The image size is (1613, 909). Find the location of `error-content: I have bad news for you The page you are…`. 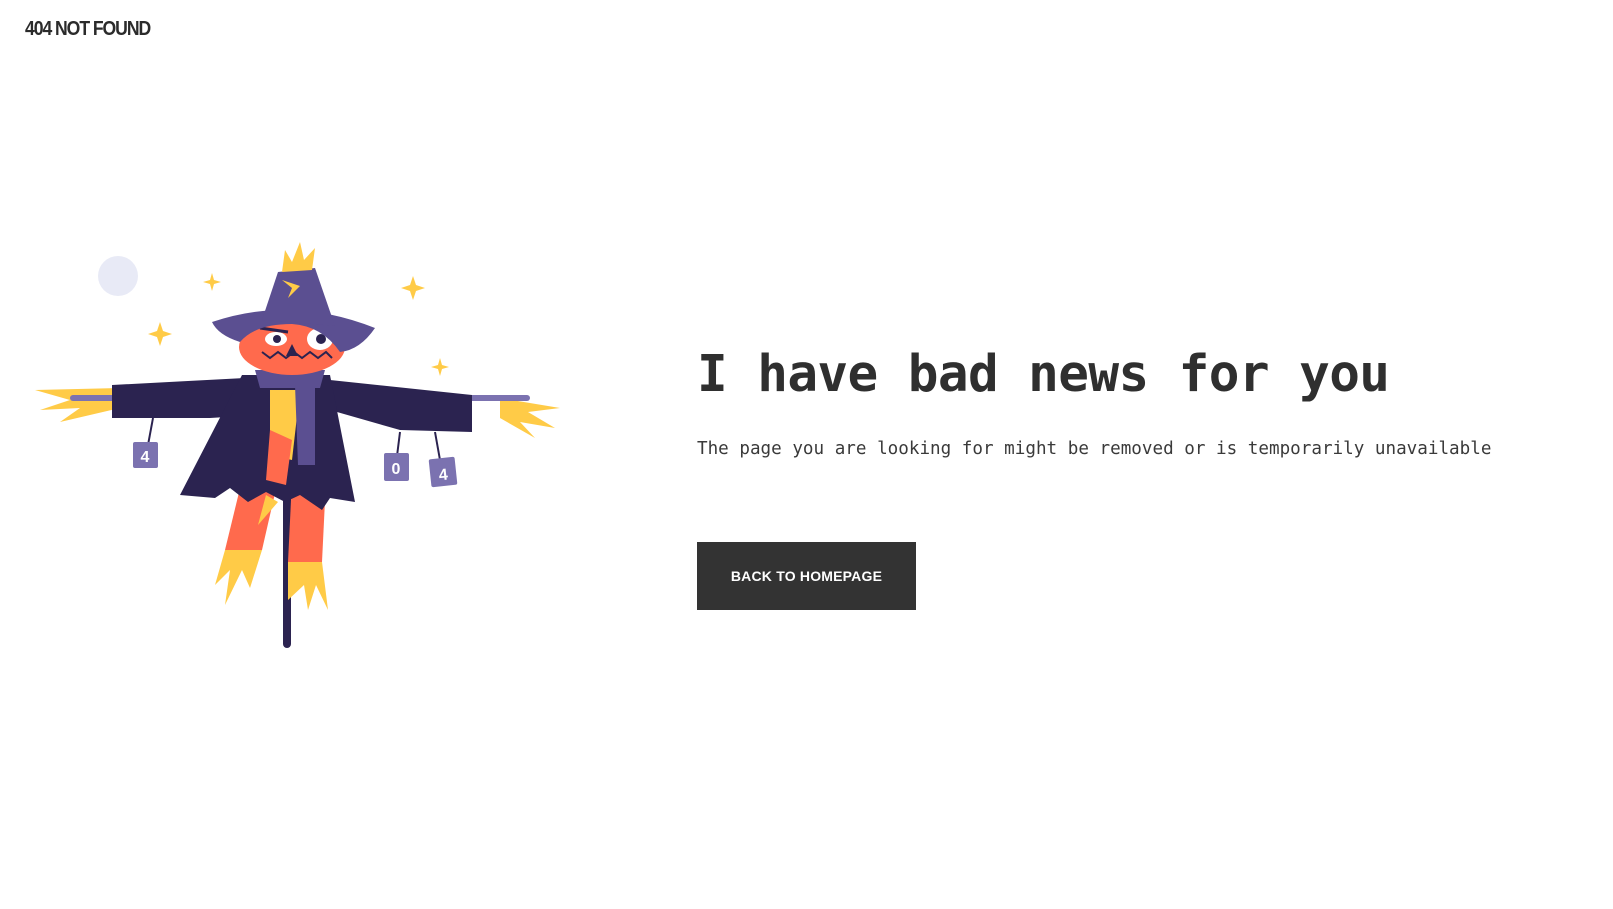

error-content: I have bad news for you The page you are… is located at coordinates (1127, 403).